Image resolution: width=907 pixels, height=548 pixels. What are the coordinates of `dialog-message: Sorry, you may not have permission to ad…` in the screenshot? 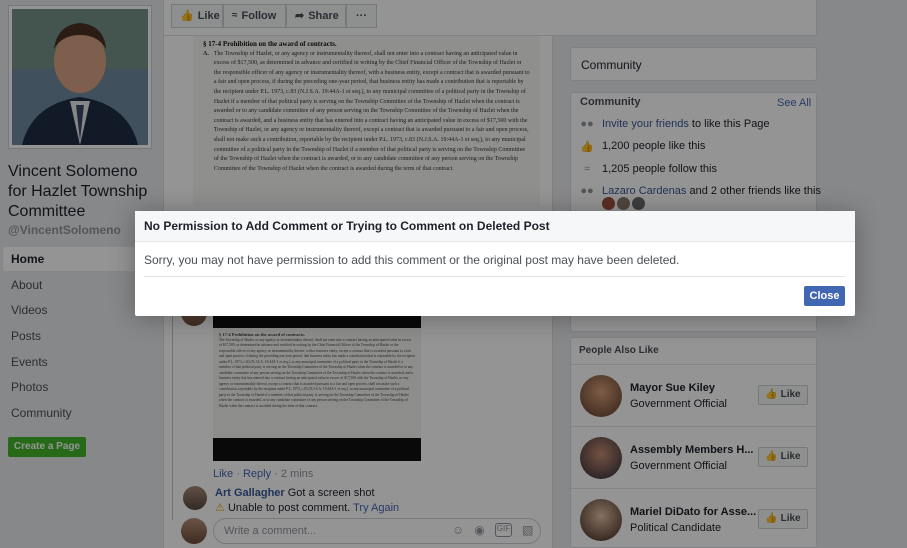 It's located at (412, 260).